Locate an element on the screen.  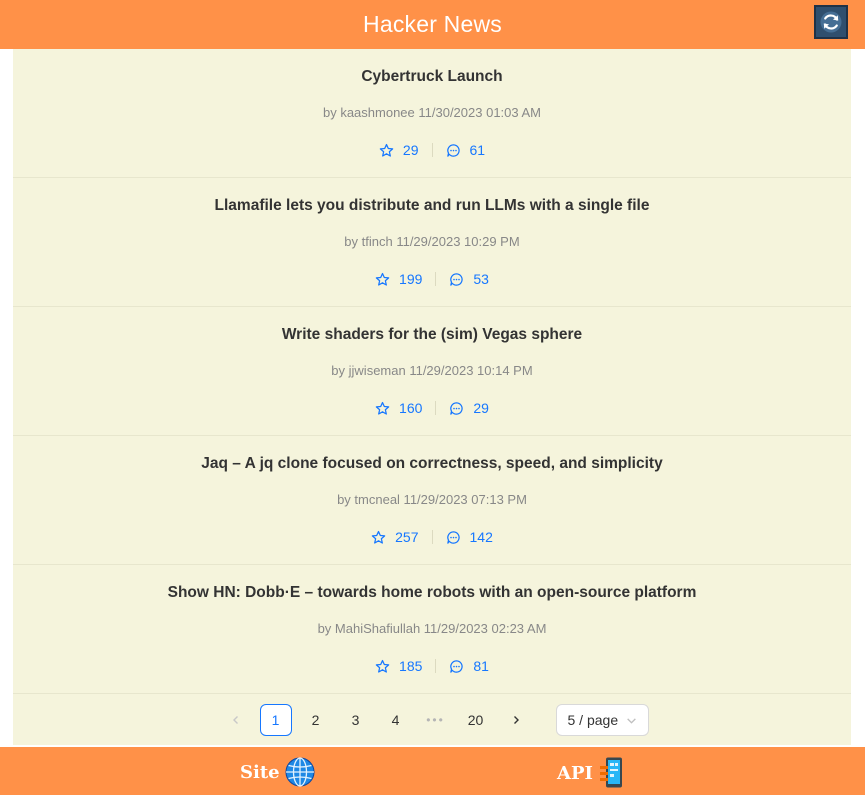
score-action: 199 is located at coordinates (398, 279).